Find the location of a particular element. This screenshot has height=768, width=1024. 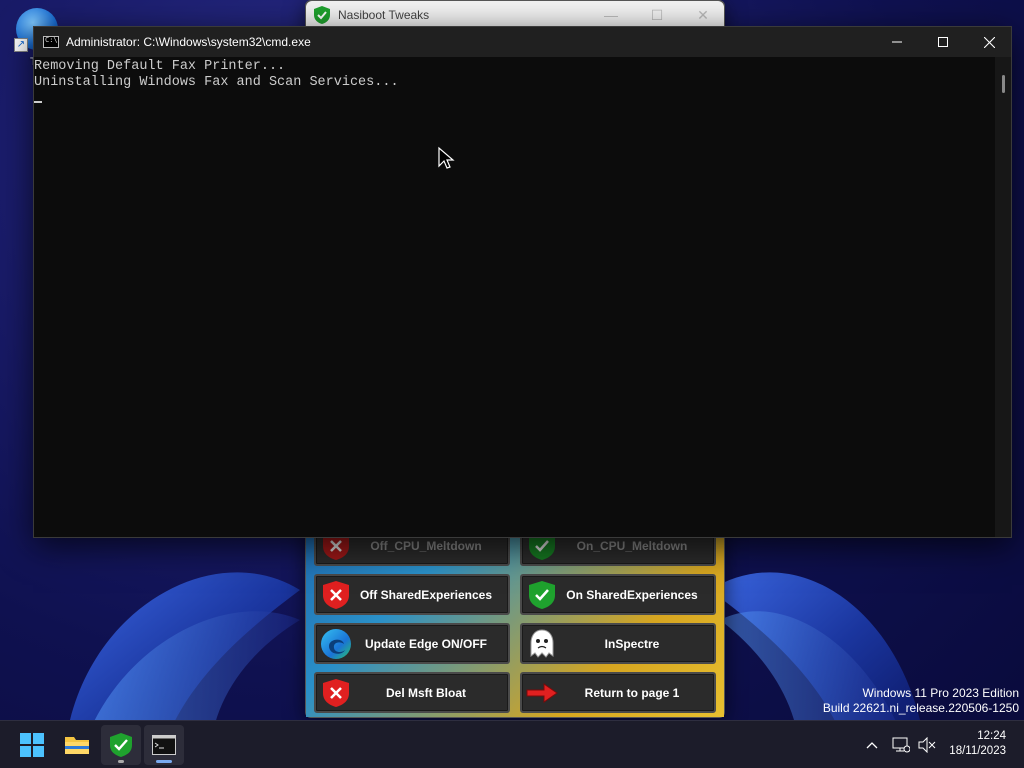

update-edge-button: Update Edge ON/OFF is located at coordinates (412, 643).